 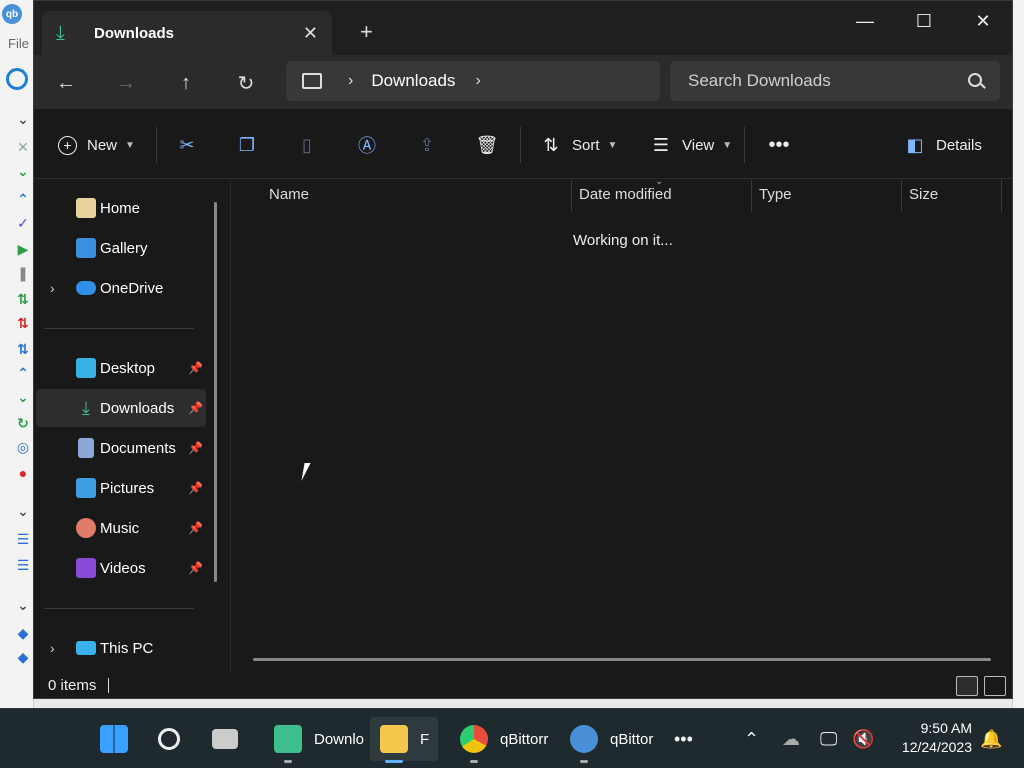 What do you see at coordinates (225, 739) in the screenshot?
I see `task-view-button` at bounding box center [225, 739].